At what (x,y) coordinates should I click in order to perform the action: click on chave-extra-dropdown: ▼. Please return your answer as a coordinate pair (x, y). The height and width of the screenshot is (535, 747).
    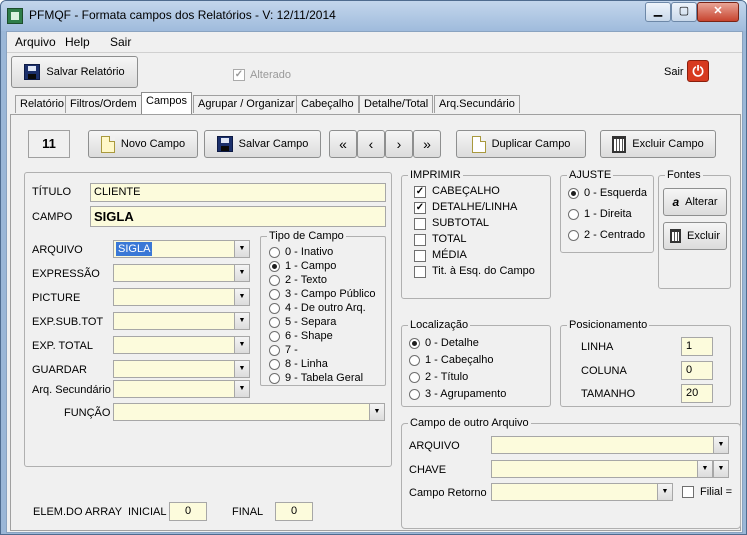
    Looking at the image, I should click on (721, 469).